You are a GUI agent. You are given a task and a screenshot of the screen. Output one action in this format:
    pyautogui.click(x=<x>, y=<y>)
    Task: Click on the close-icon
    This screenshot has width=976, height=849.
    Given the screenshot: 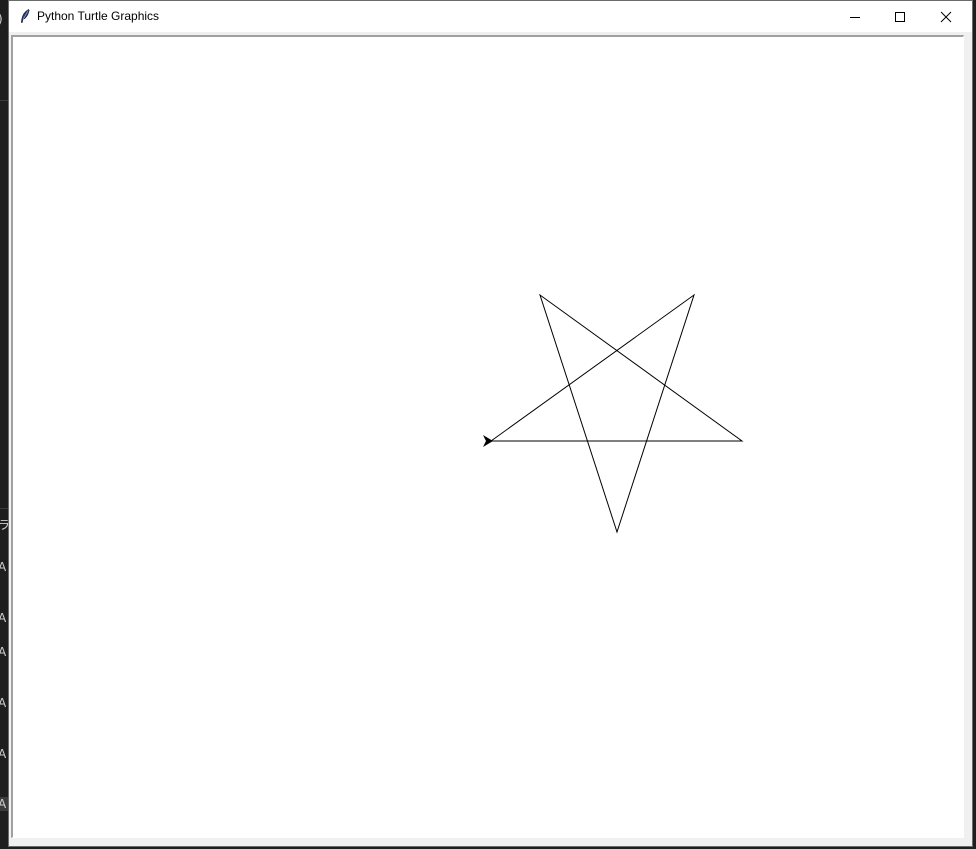 What is the action you would take?
    pyautogui.click(x=946, y=16)
    